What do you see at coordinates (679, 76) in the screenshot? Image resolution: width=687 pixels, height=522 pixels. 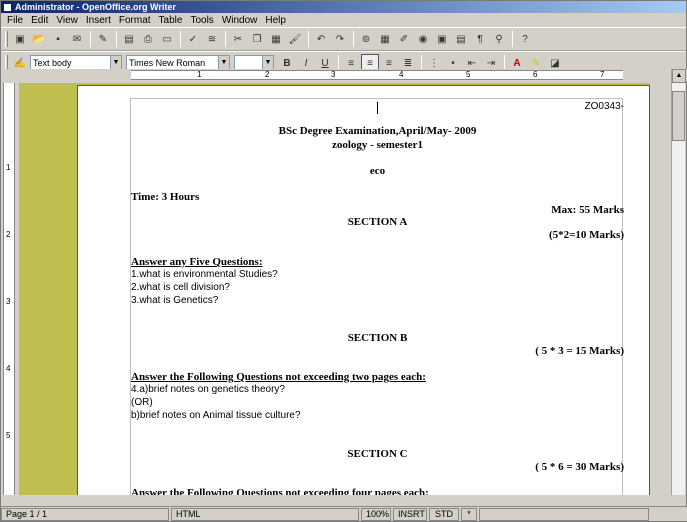 I see `scroll-up-icon: ▲` at bounding box center [679, 76].